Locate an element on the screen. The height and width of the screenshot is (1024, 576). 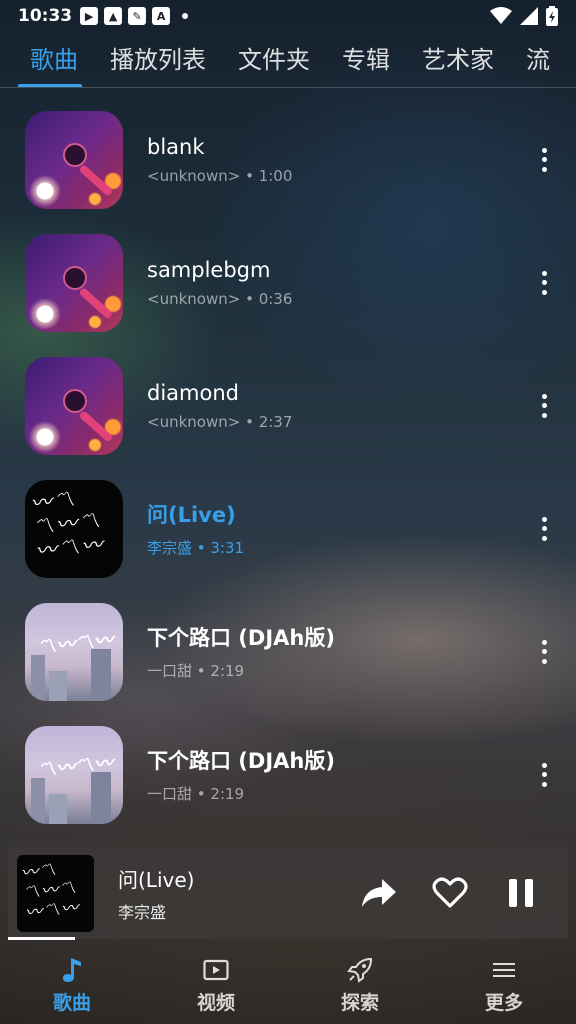
song-row: samplebgm <unknown> • 0:36 is located at coordinates (288, 282).